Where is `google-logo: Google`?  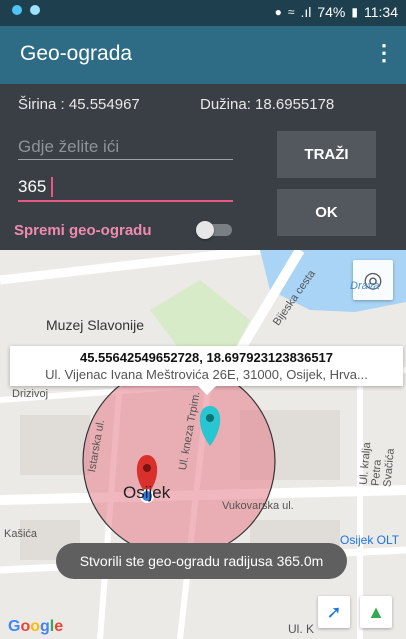
google-logo: Google is located at coordinates (36, 626).